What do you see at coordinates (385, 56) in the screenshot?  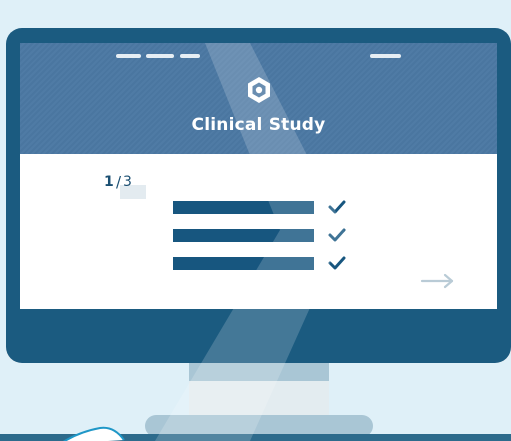 I see `nav-dash-right` at bounding box center [385, 56].